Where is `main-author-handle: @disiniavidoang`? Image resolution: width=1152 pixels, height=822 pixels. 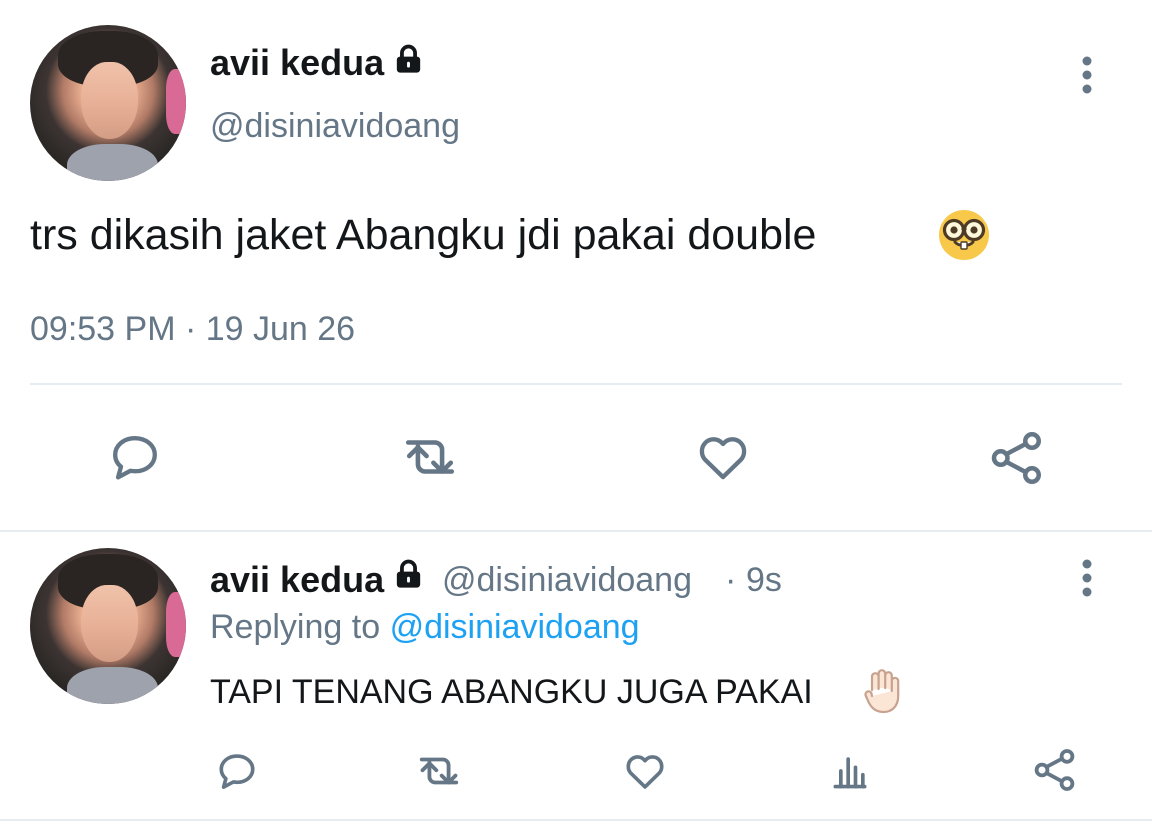
main-author-handle: @disiniavidoang is located at coordinates (335, 126).